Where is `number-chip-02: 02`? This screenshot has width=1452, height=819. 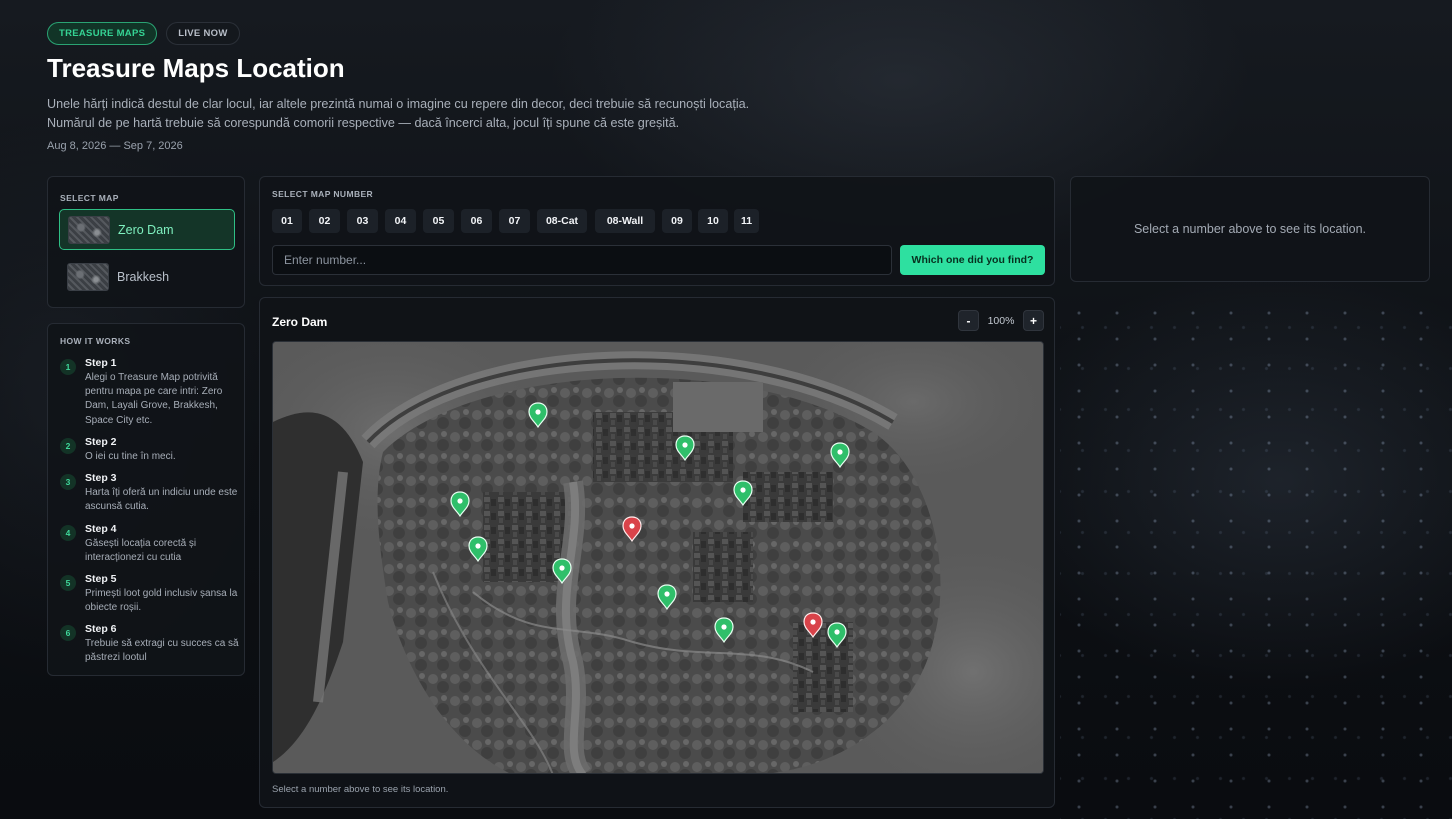
number-chip-02: 02 is located at coordinates (324, 221).